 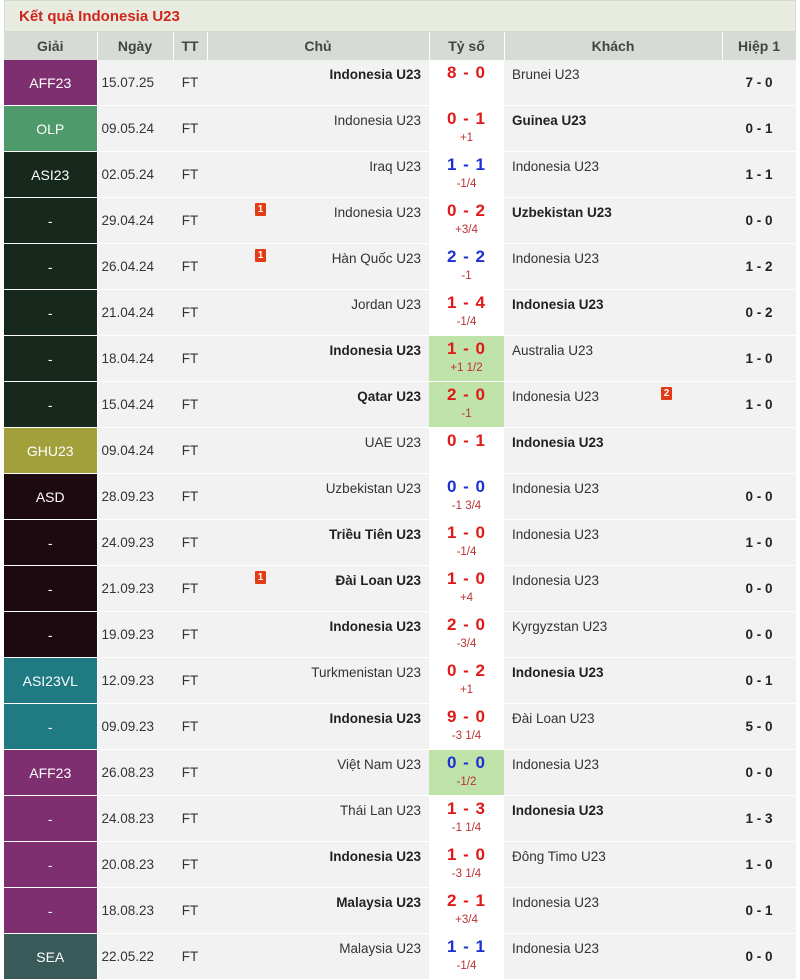 I want to click on home-team-cell: 1 Hàn Quốc U23, so click(x=318, y=266).